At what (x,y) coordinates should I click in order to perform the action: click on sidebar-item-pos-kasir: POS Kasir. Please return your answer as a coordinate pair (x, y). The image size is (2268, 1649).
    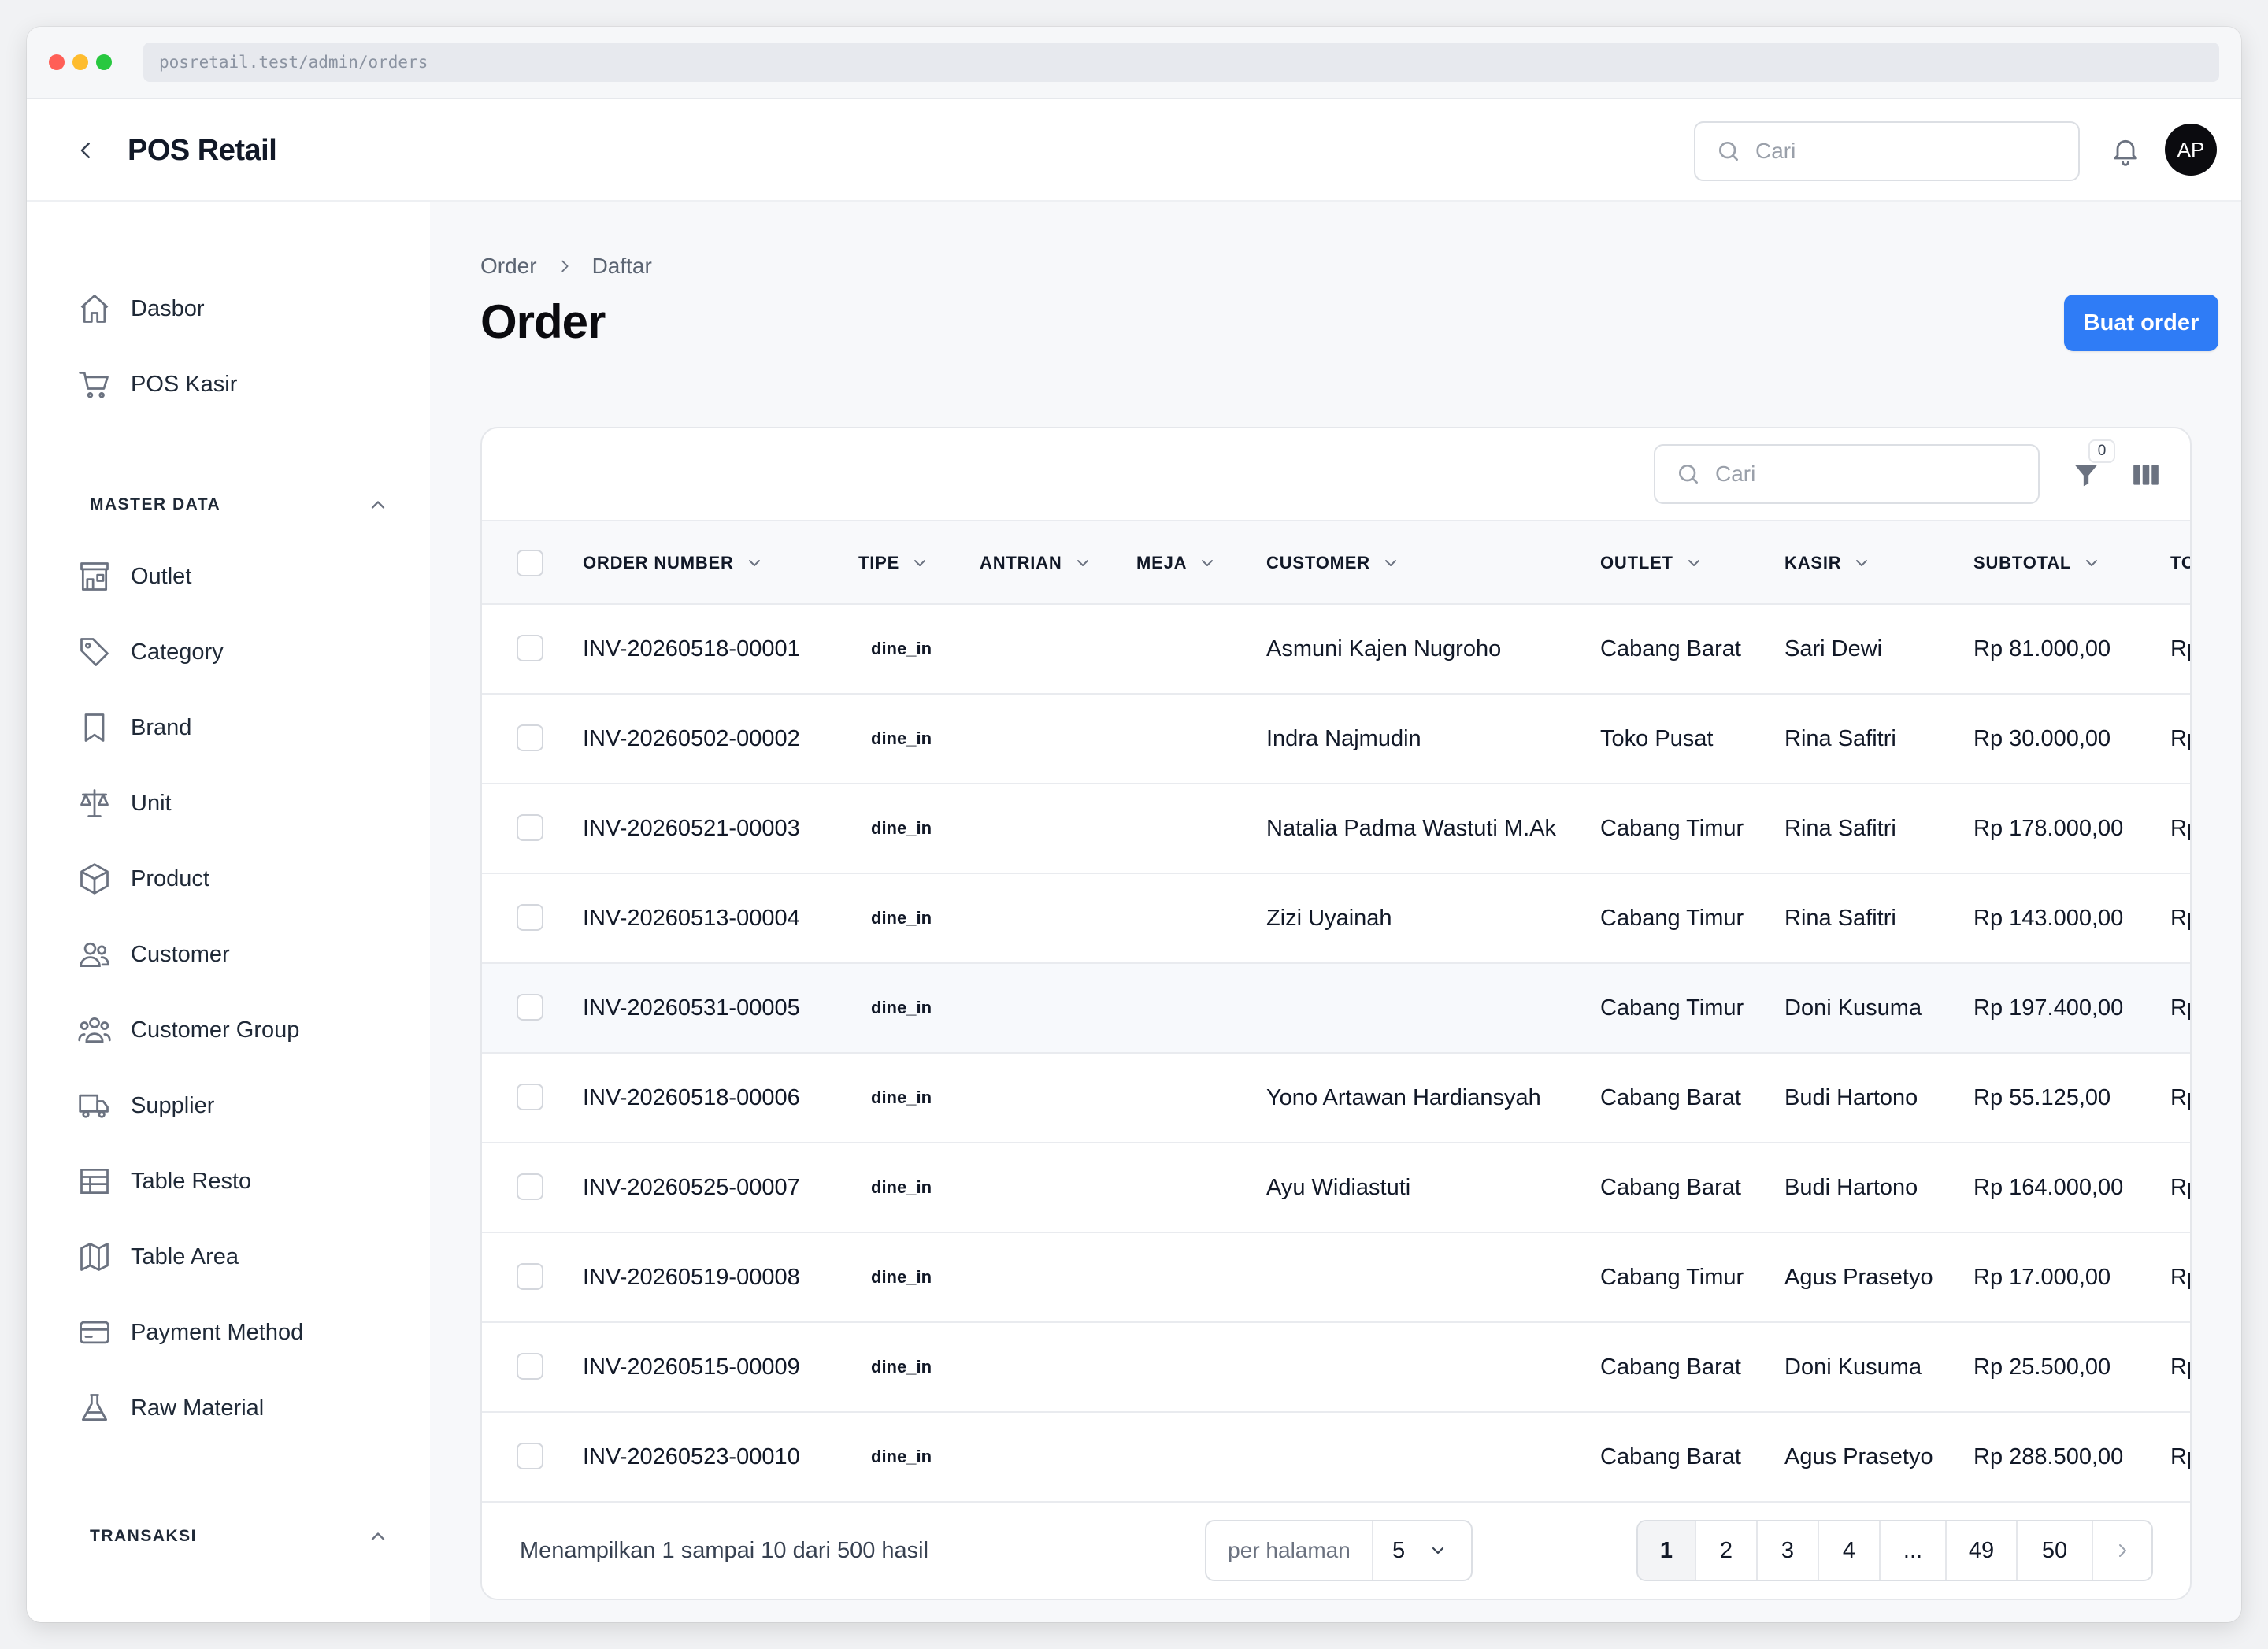
    Looking at the image, I should click on (156, 384).